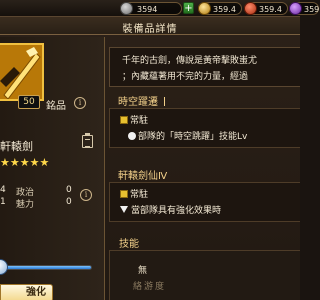  What do you see at coordinates (69, 202) in the screenshot?
I see `stat-value-charm: 0` at bounding box center [69, 202].